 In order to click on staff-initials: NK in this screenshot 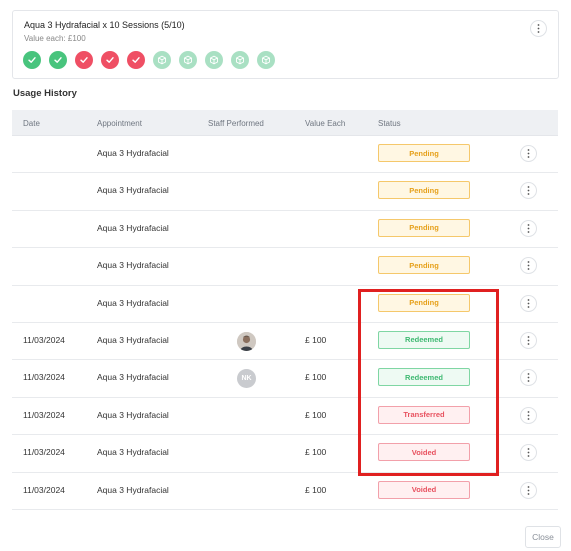, I will do `click(246, 379)`.